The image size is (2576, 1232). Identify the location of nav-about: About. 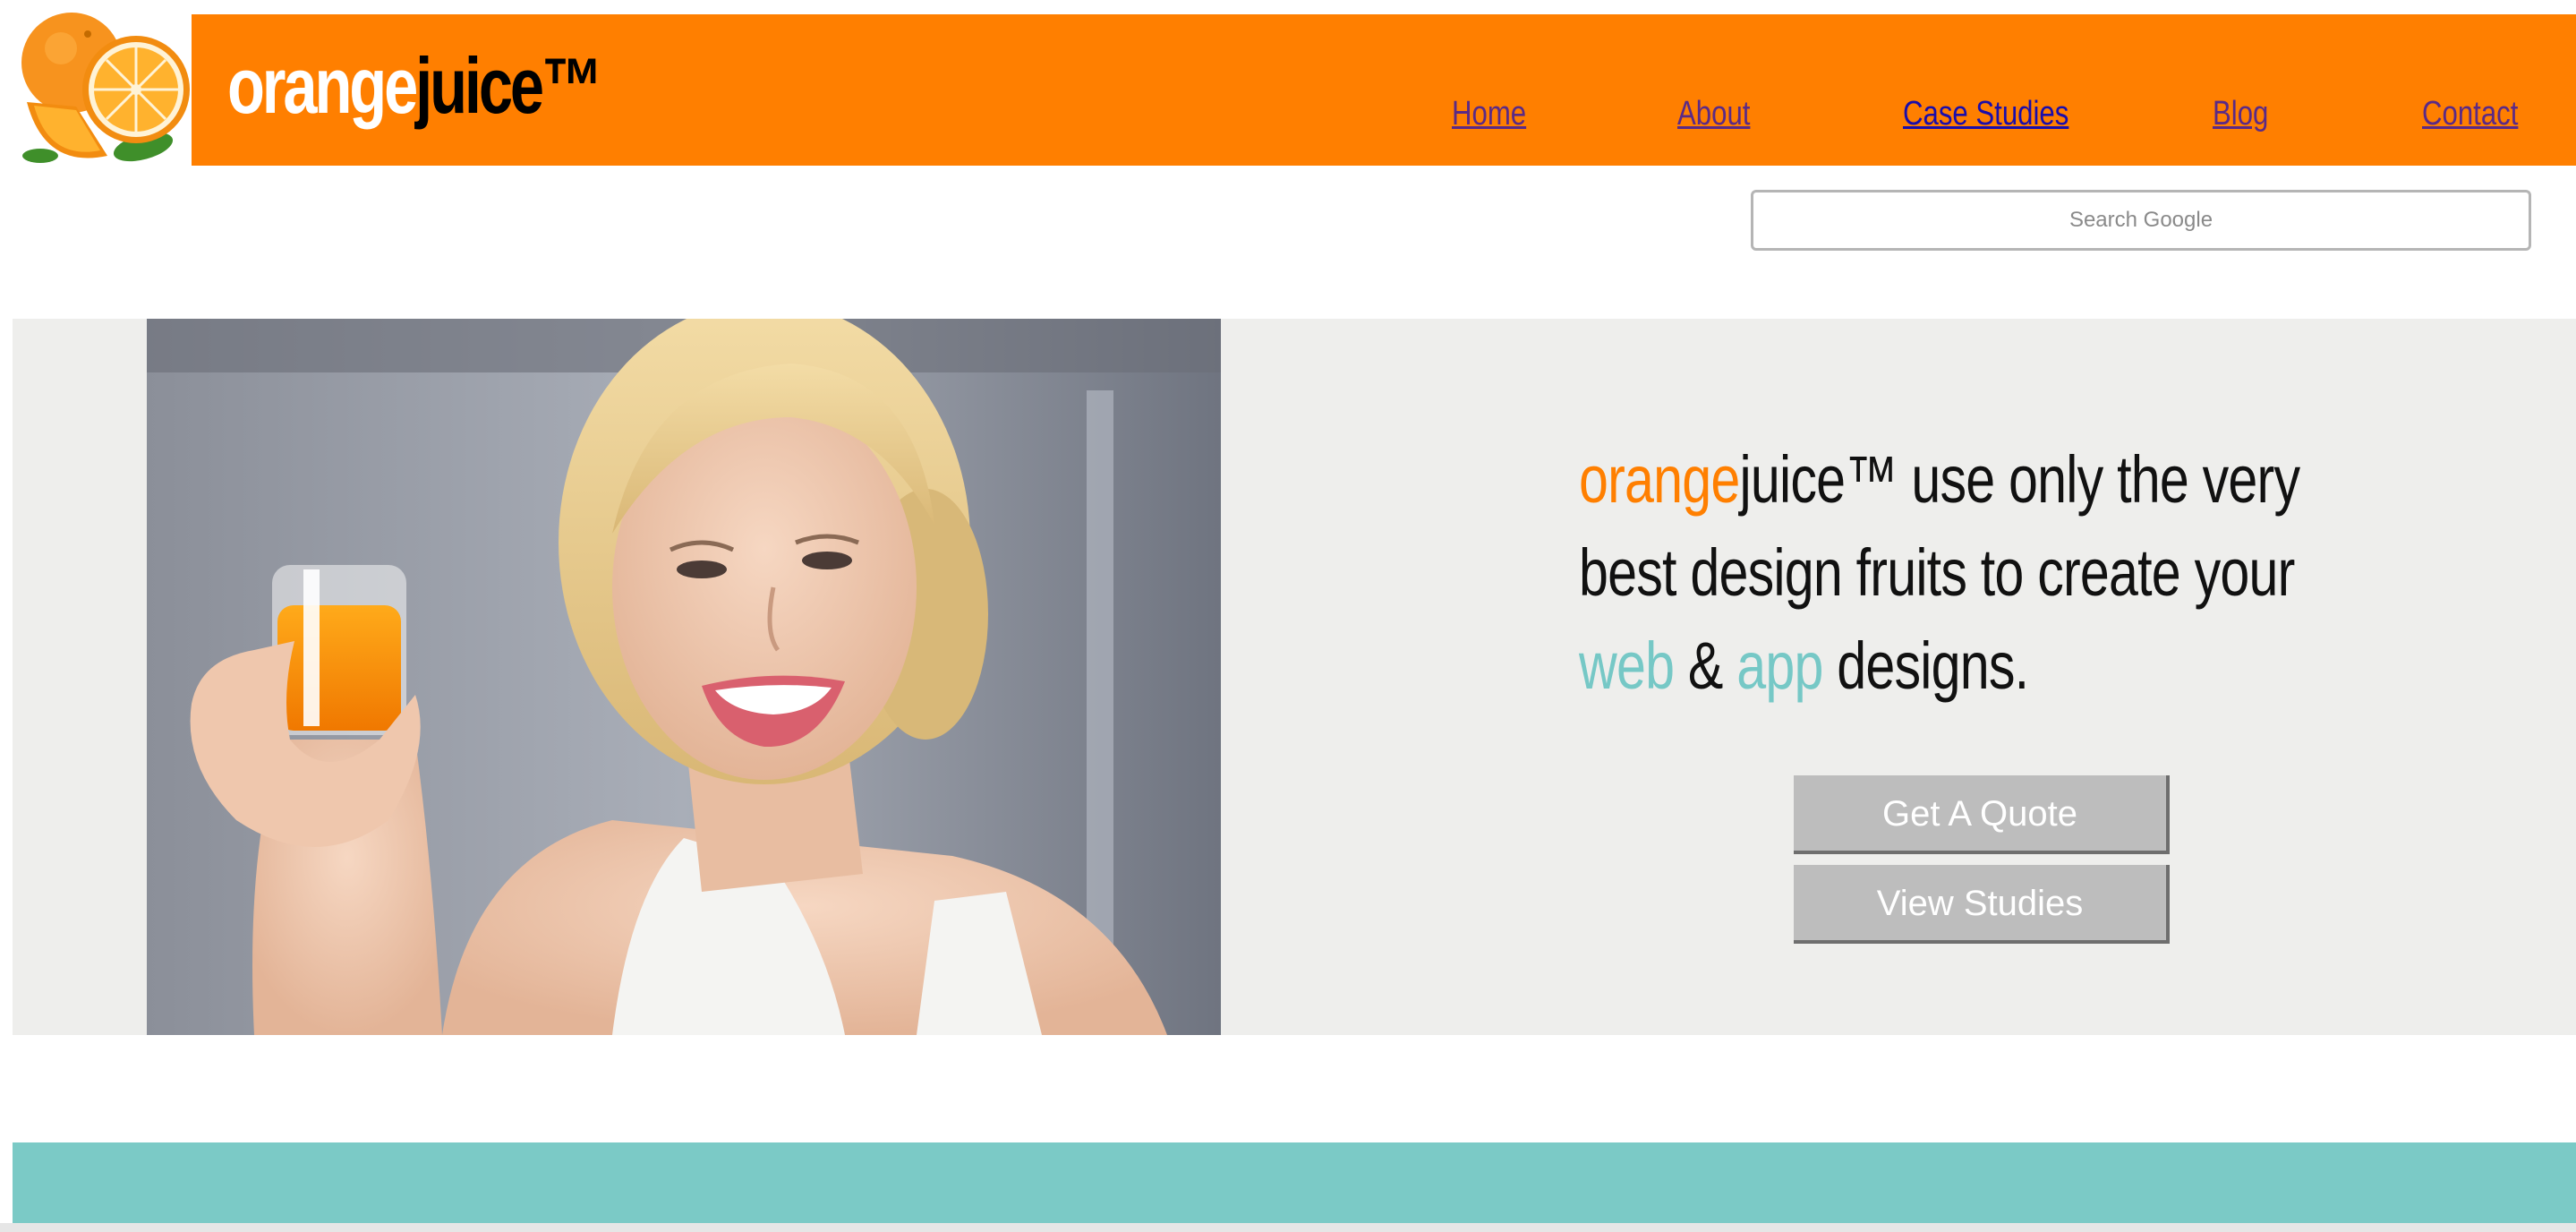
(1713, 113).